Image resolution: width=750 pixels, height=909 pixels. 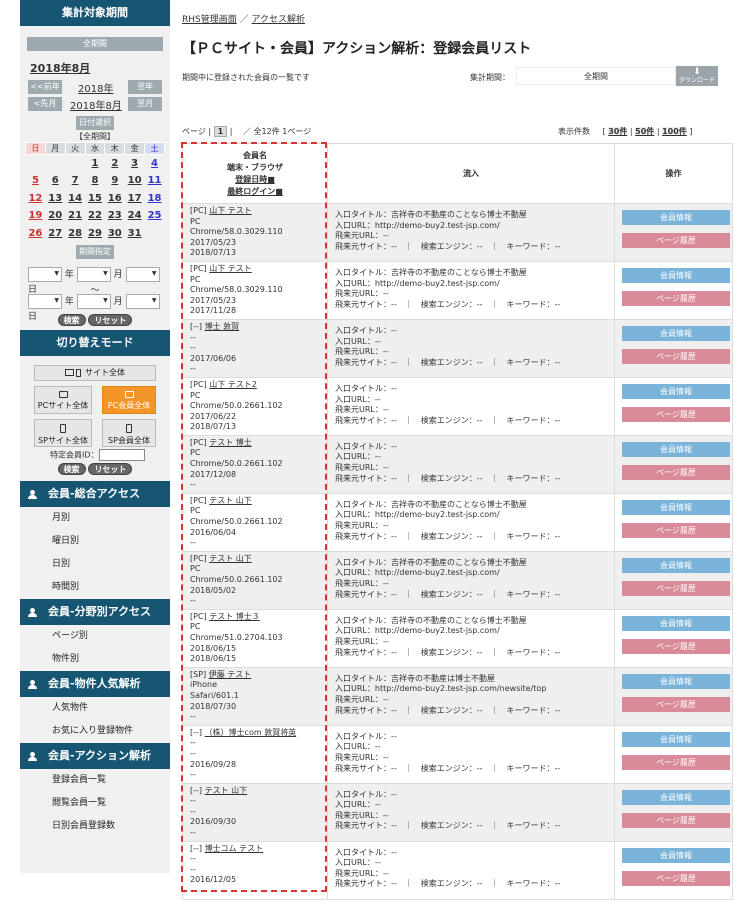 What do you see at coordinates (135, 181) in the screenshot?
I see `calendar-day: 10` at bounding box center [135, 181].